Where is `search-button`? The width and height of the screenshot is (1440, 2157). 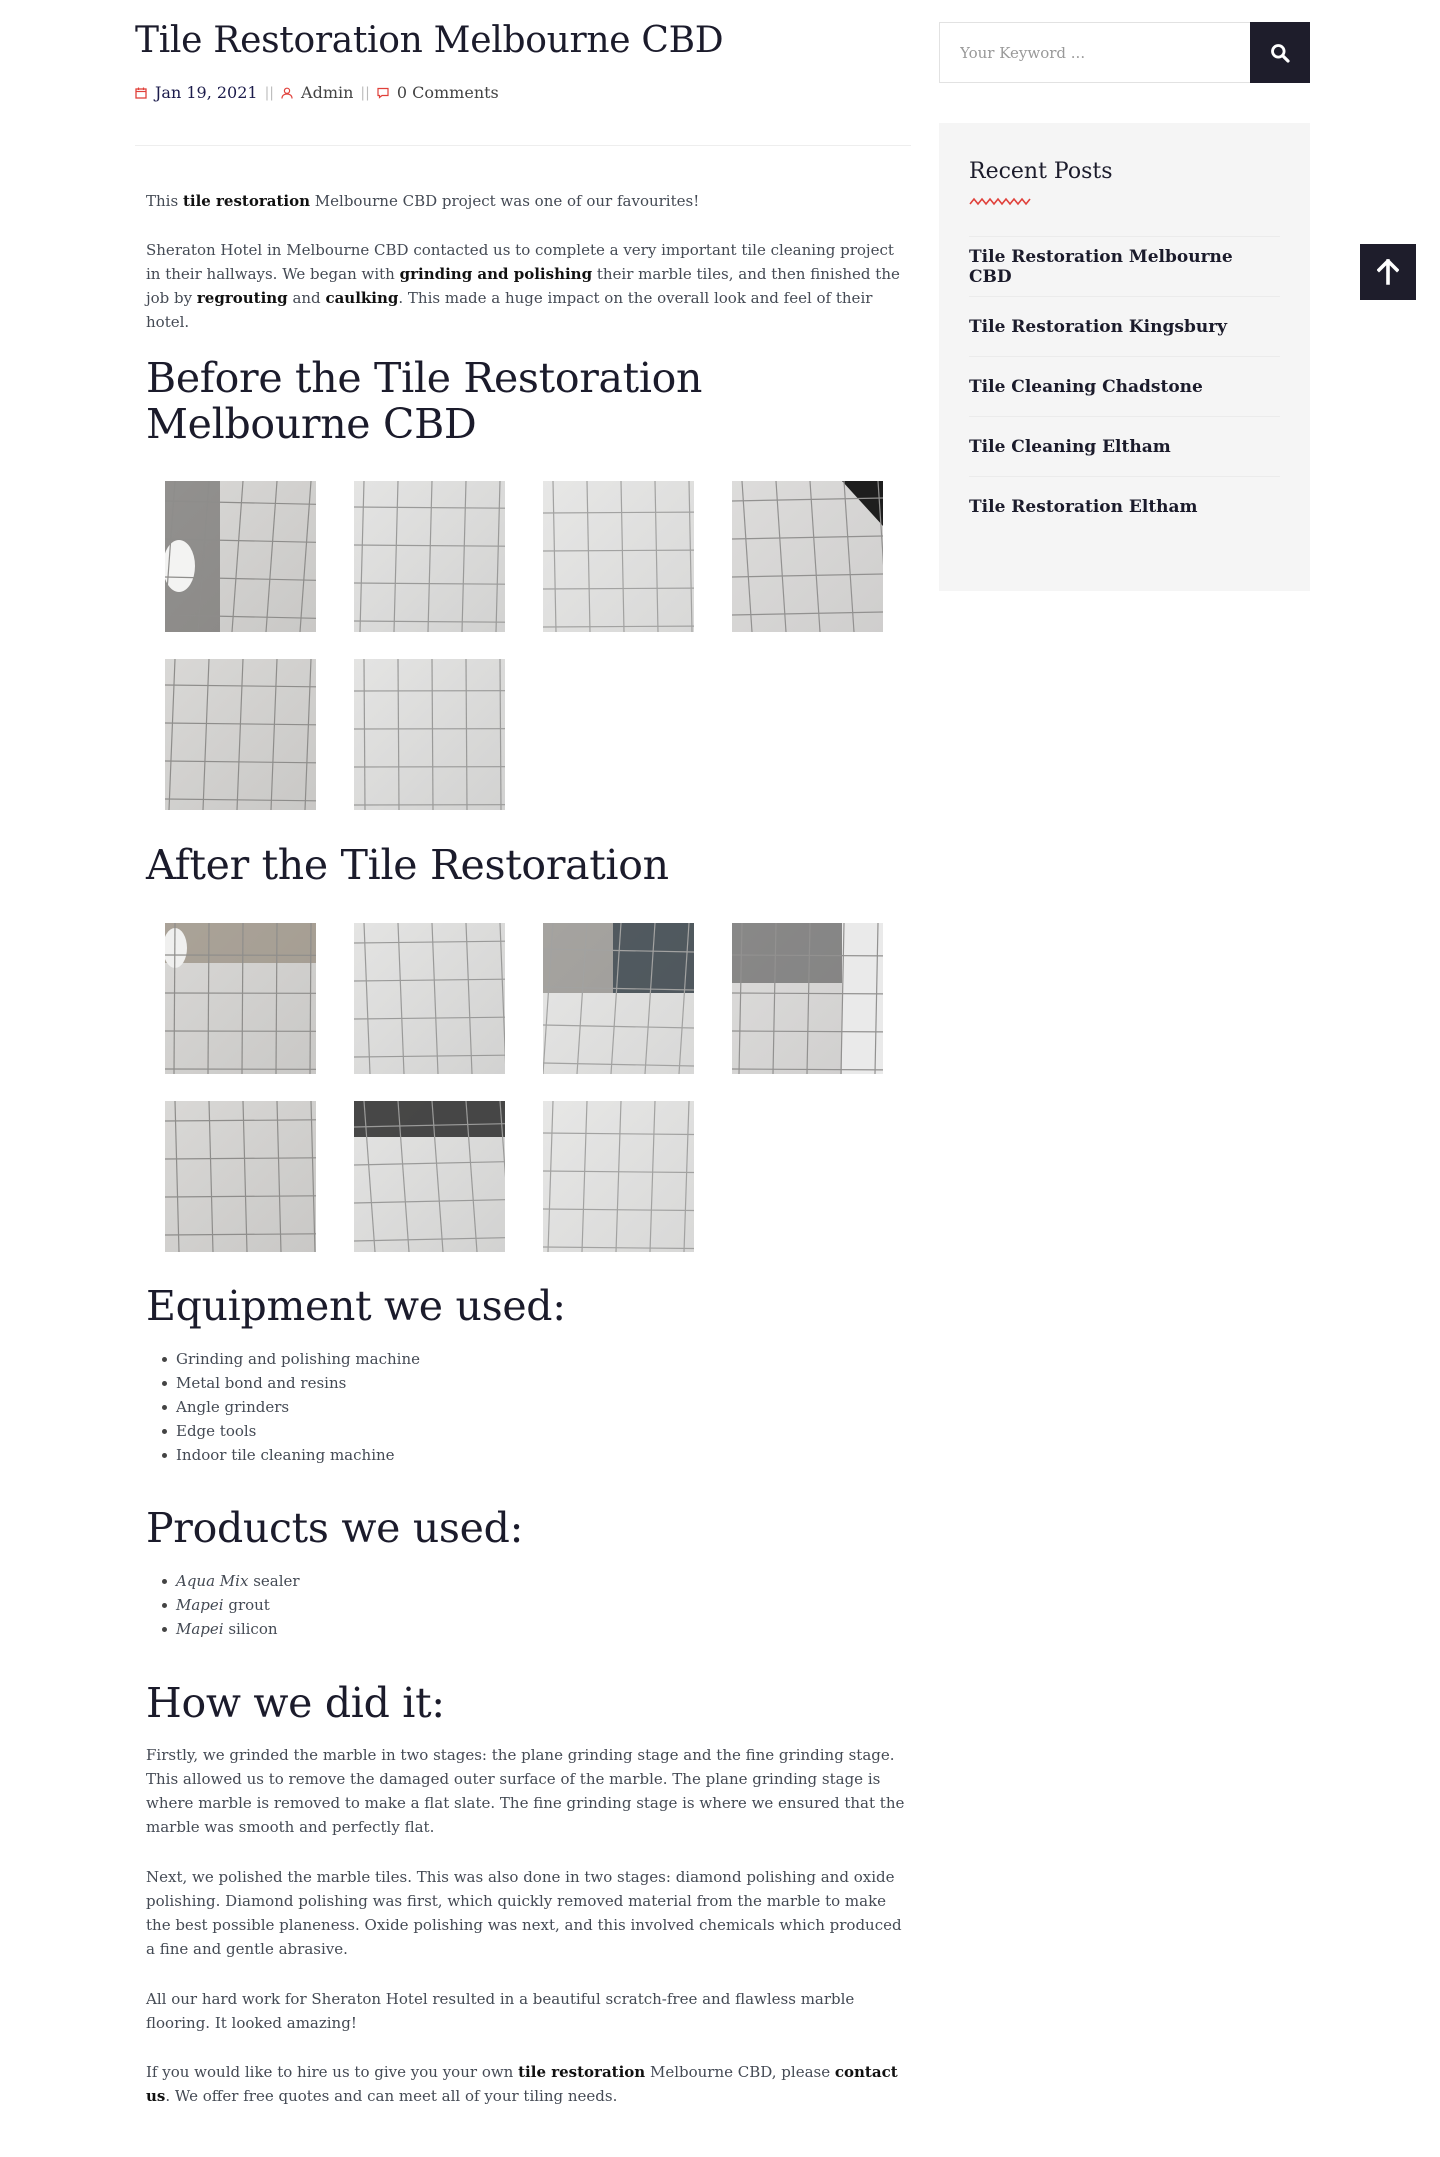 search-button is located at coordinates (1280, 52).